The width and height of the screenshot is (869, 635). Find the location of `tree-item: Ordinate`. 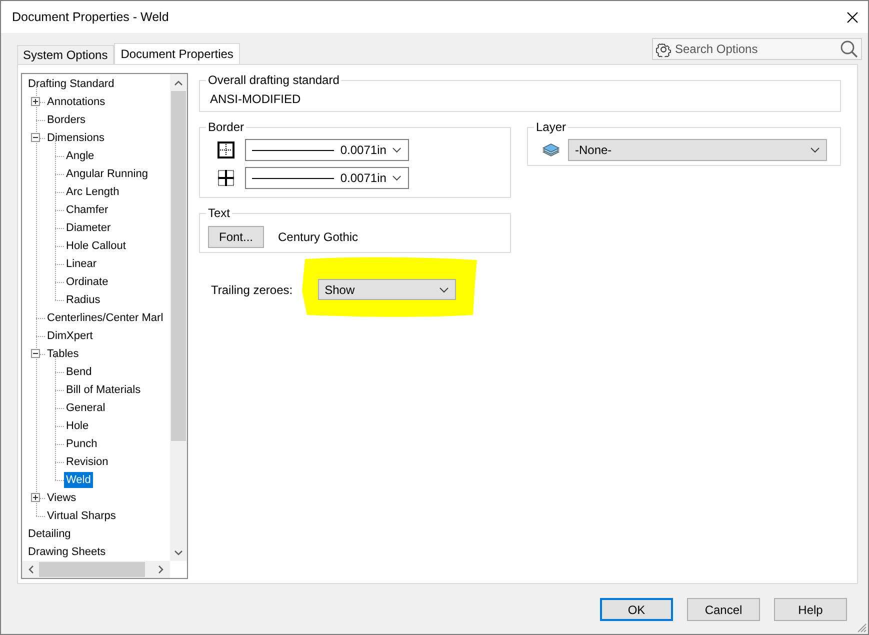

tree-item: Ordinate is located at coordinates (87, 282).